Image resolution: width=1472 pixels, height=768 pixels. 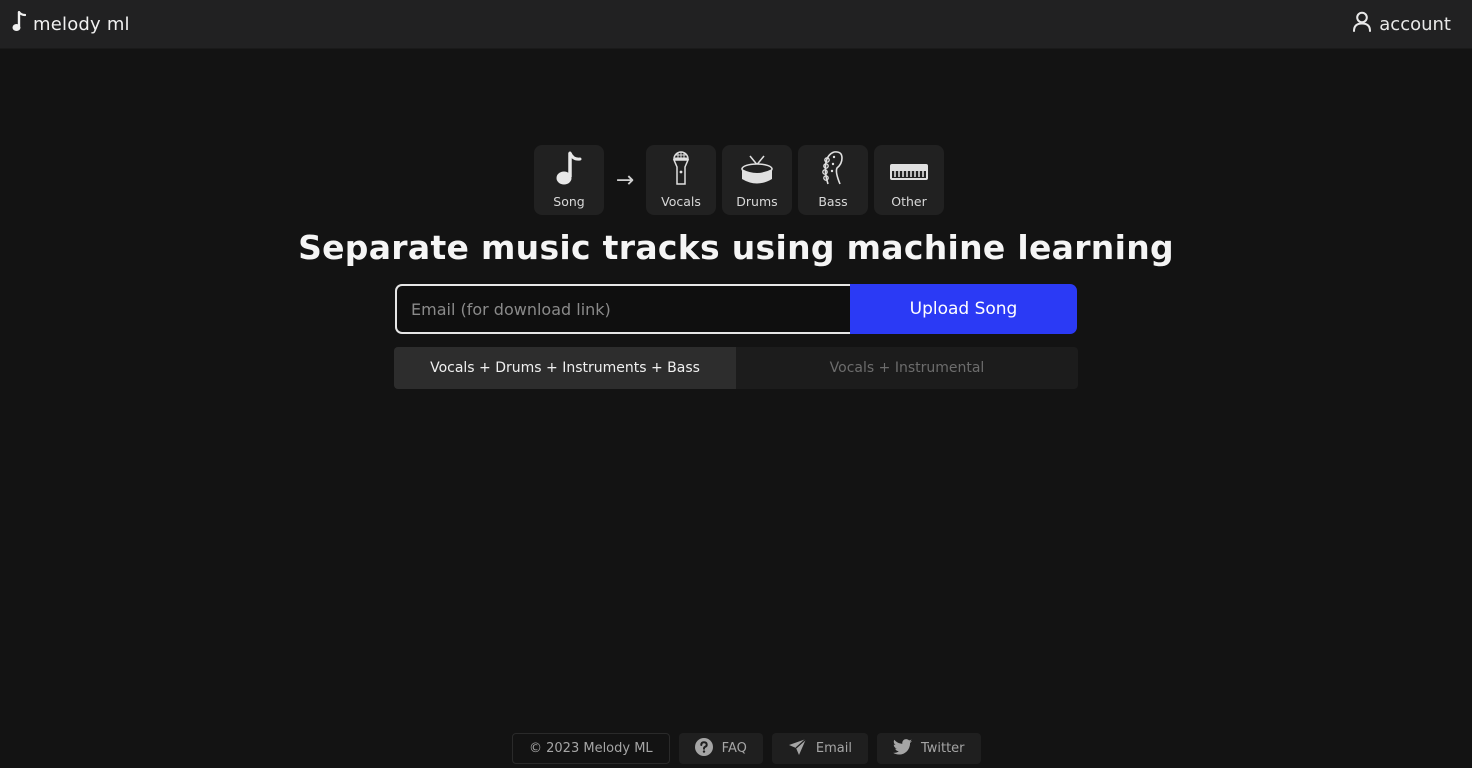 What do you see at coordinates (833, 201) in the screenshot?
I see `tile-label: Bass` at bounding box center [833, 201].